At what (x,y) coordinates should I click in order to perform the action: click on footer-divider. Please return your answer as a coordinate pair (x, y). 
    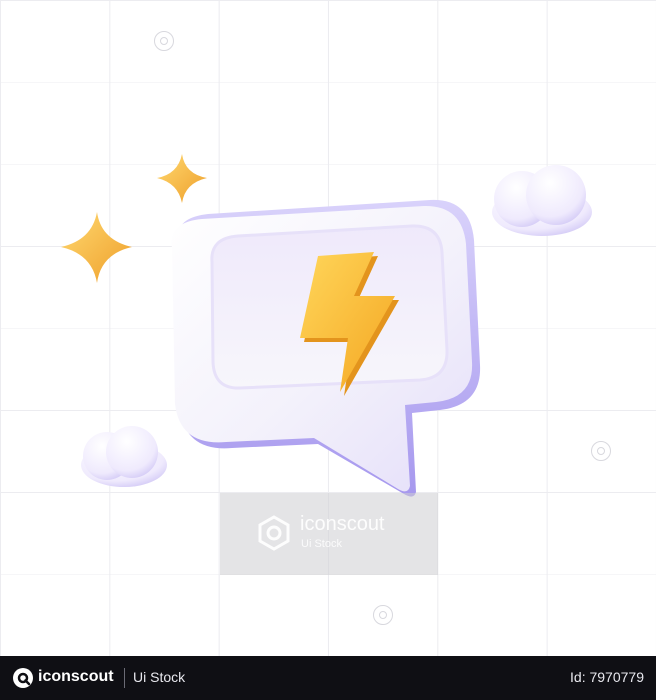
    Looking at the image, I should click on (124, 678).